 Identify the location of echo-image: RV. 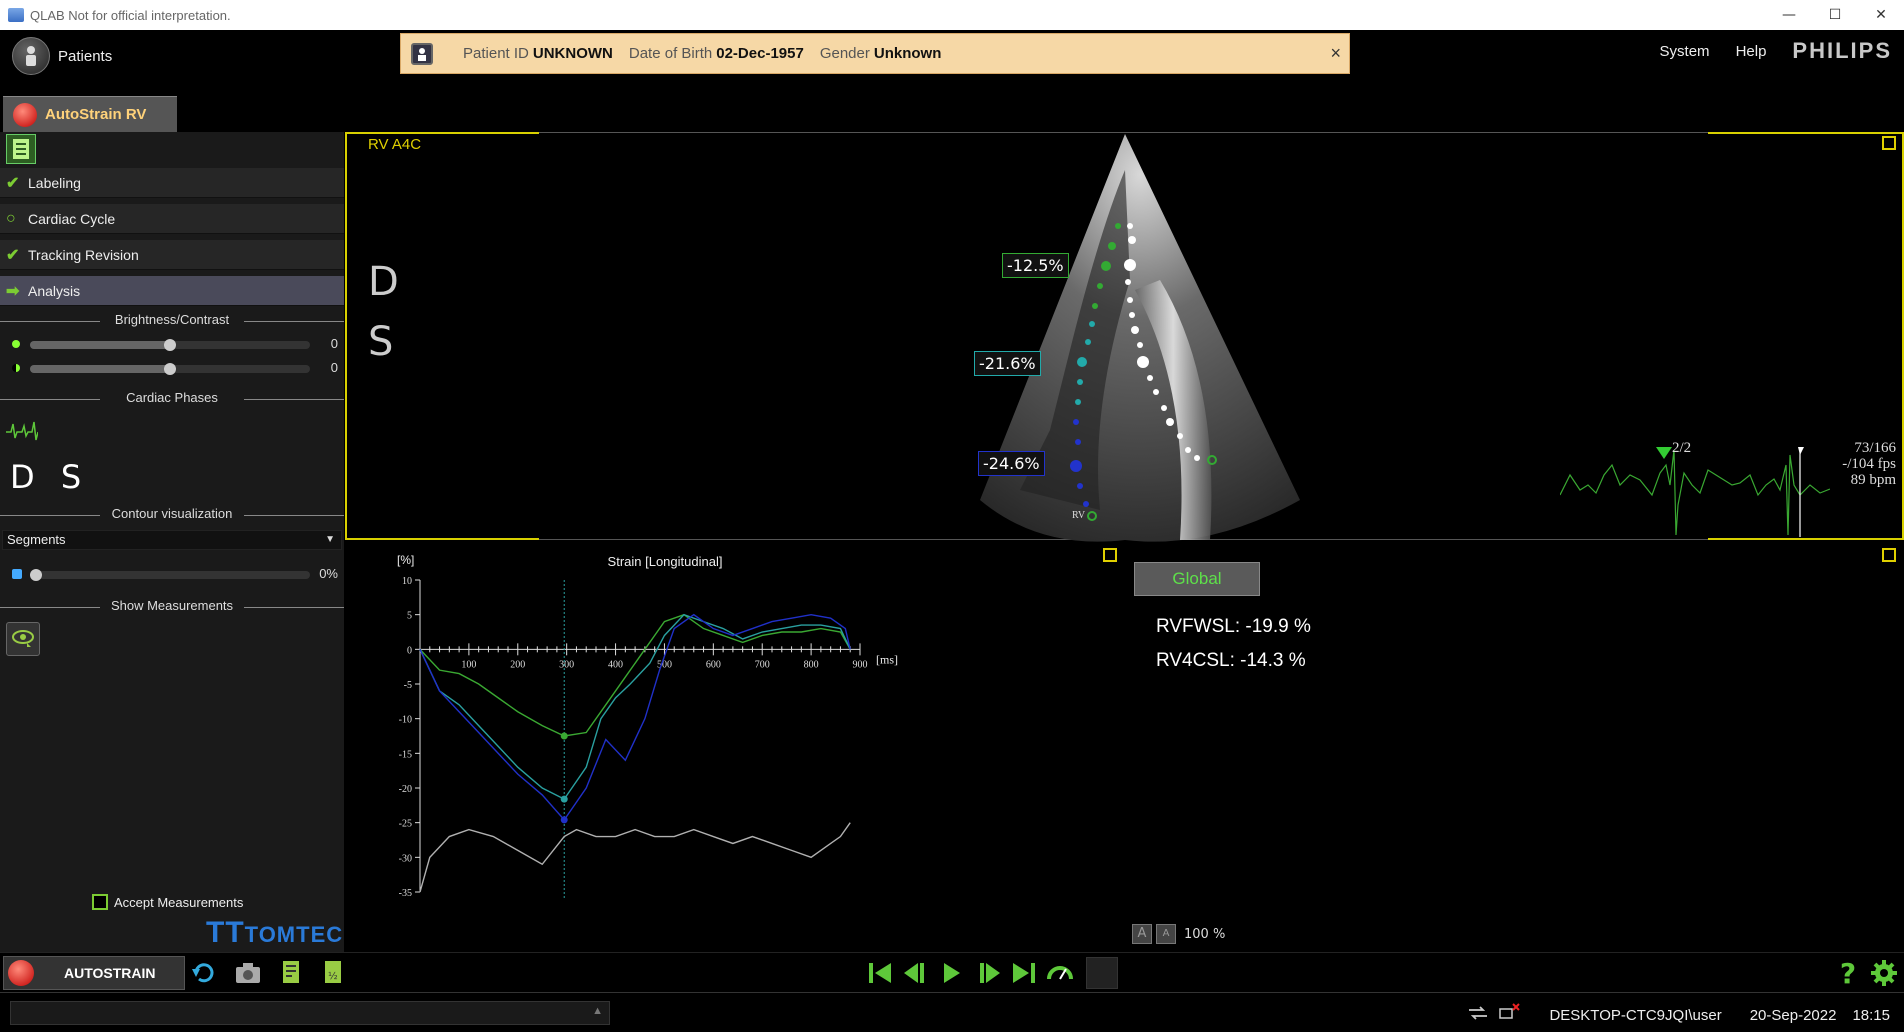
(1140, 340).